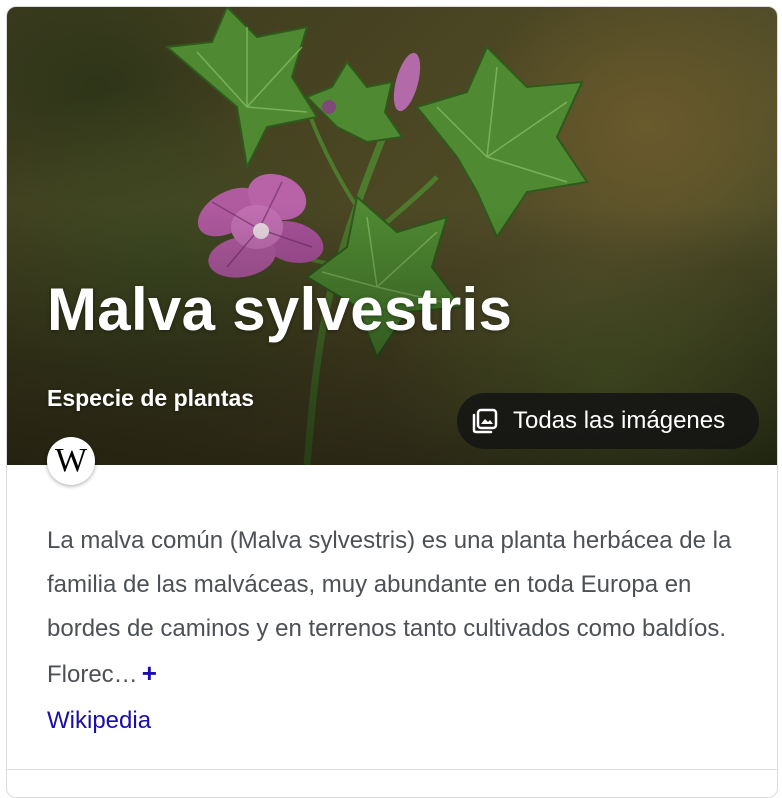 The height and width of the screenshot is (798, 782). I want to click on image-gallery-icon, so click(485, 421).